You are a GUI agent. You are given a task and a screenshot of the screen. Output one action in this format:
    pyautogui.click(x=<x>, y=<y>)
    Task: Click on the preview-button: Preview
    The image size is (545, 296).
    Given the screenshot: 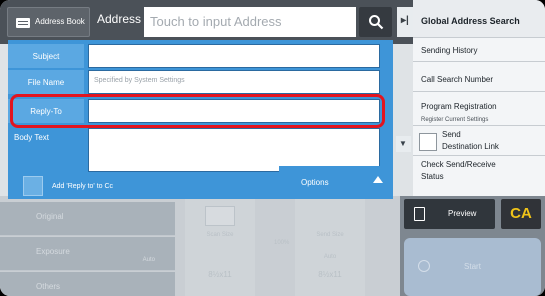 What is the action you would take?
    pyautogui.click(x=449, y=214)
    